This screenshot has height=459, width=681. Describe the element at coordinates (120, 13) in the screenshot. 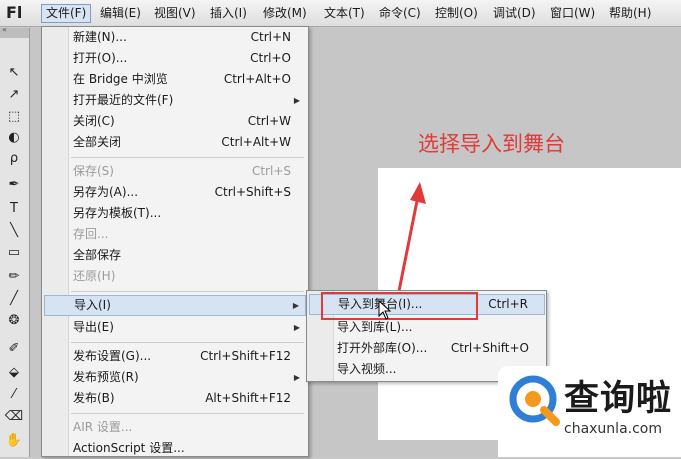

I see `menu-edit: 编辑(E)` at that location.